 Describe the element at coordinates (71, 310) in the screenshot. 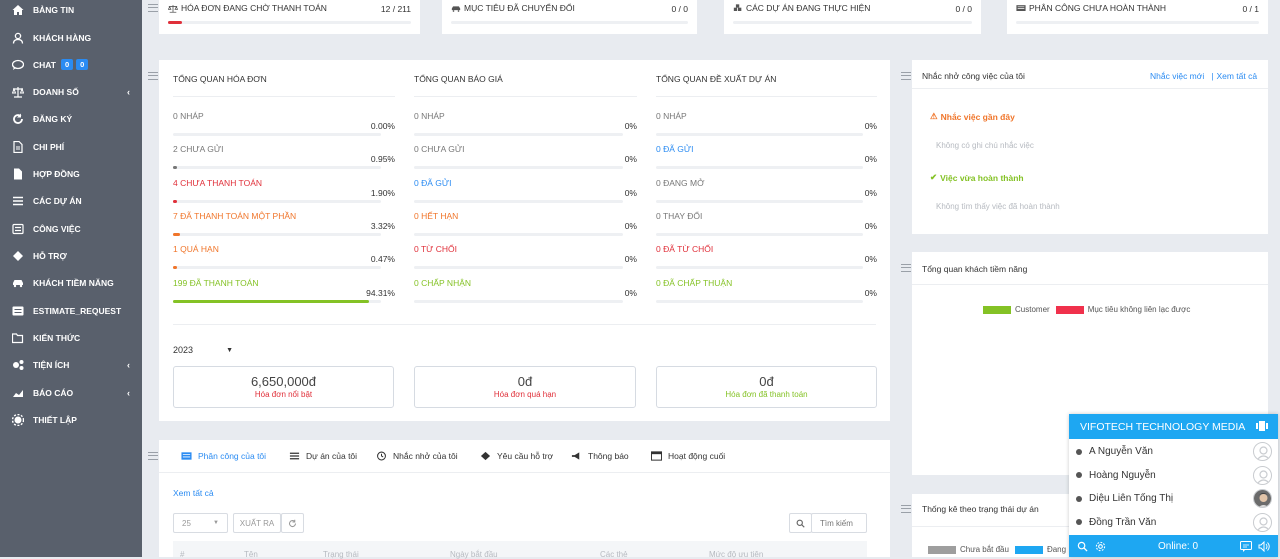

I see `sidebar-item-11: ESTIMATE_REQUEST` at that location.